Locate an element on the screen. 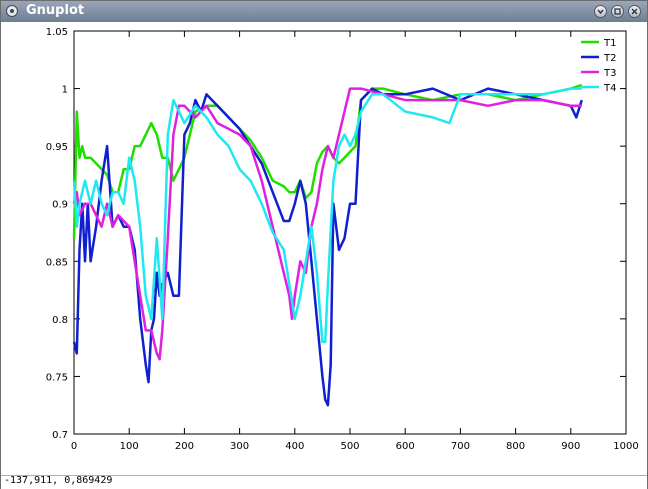  legend-label-t4: T4 is located at coordinates (609, 88).